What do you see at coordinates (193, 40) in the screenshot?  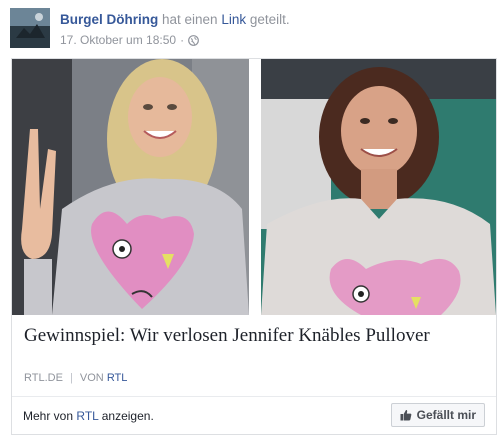 I see `globe-icon` at bounding box center [193, 40].